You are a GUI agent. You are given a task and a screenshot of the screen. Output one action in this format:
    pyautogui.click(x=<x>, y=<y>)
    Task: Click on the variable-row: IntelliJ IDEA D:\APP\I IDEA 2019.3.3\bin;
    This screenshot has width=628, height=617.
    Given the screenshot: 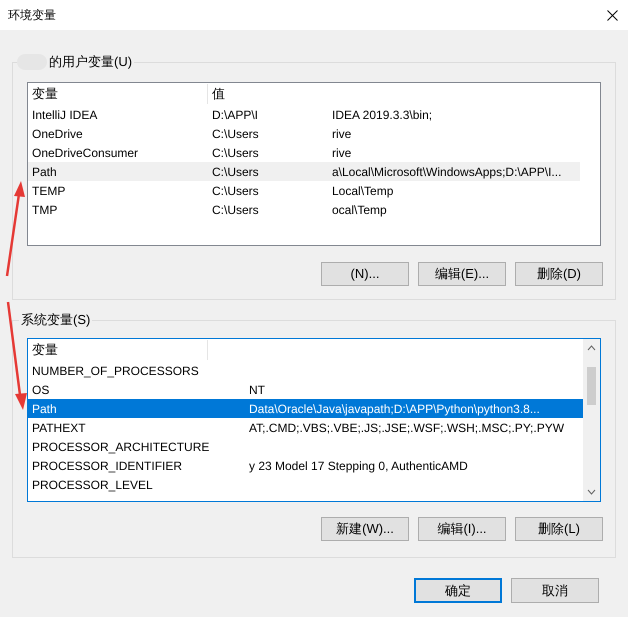 What is the action you would take?
    pyautogui.click(x=304, y=114)
    